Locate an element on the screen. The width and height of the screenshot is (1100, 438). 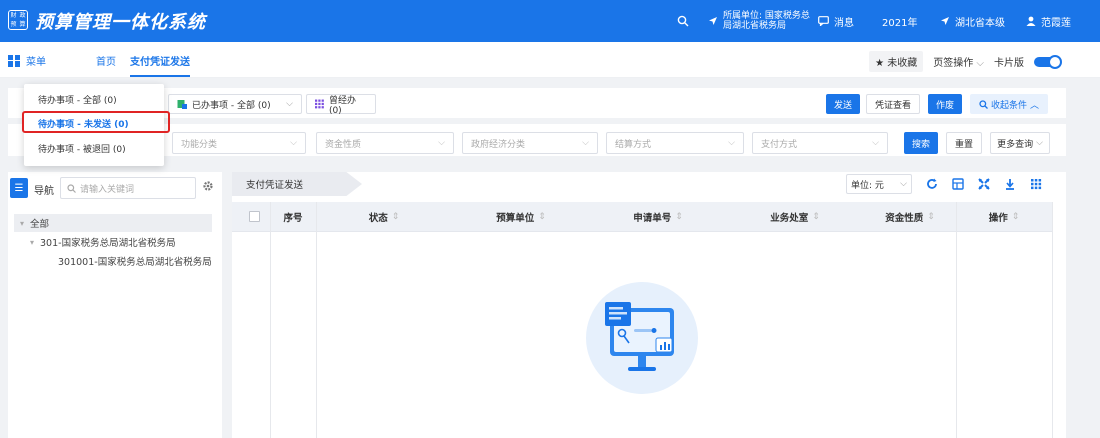
search-button: 搜索 is located at coordinates (921, 143).